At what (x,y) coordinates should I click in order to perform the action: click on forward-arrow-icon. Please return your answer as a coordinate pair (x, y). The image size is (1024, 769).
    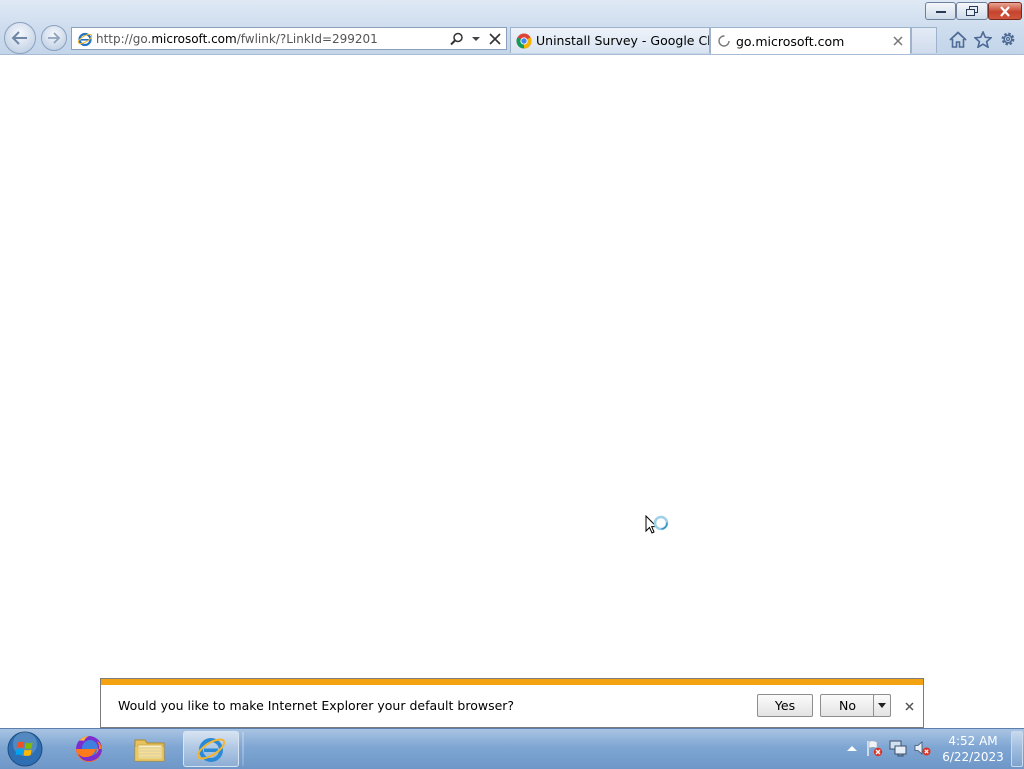
    Looking at the image, I should click on (54, 38).